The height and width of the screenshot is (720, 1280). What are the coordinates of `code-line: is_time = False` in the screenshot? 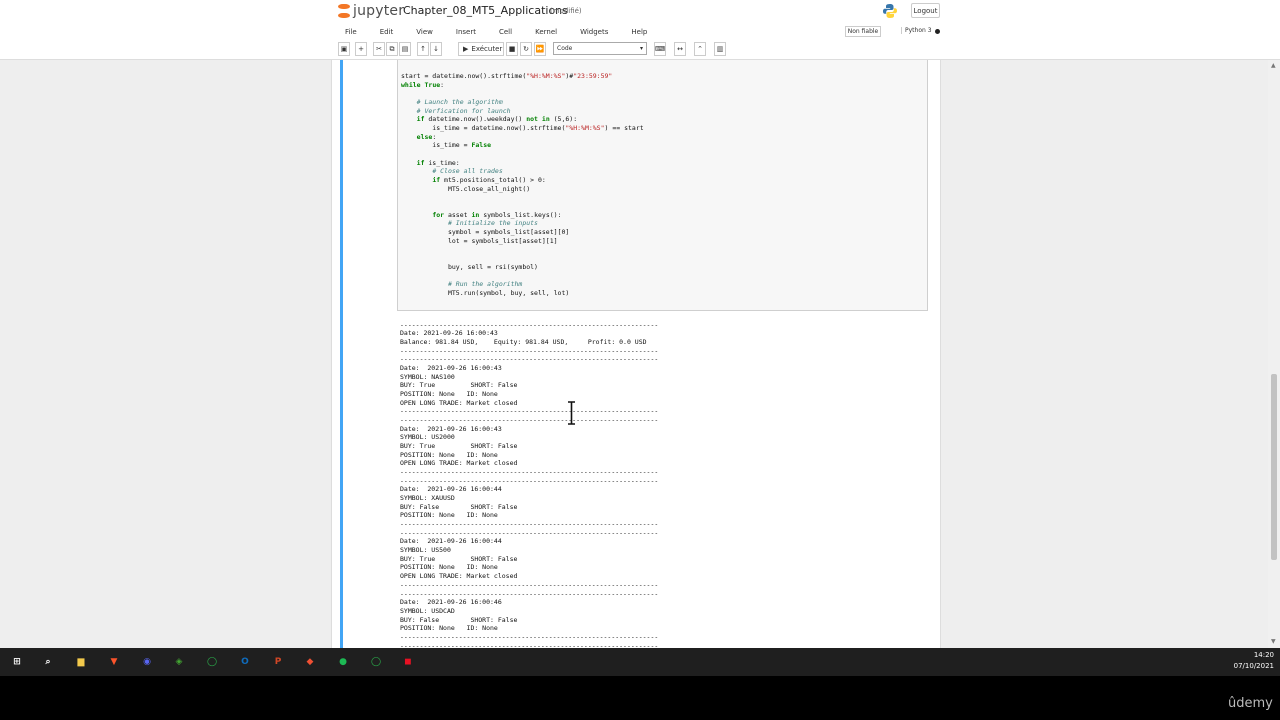 It's located at (446, 145).